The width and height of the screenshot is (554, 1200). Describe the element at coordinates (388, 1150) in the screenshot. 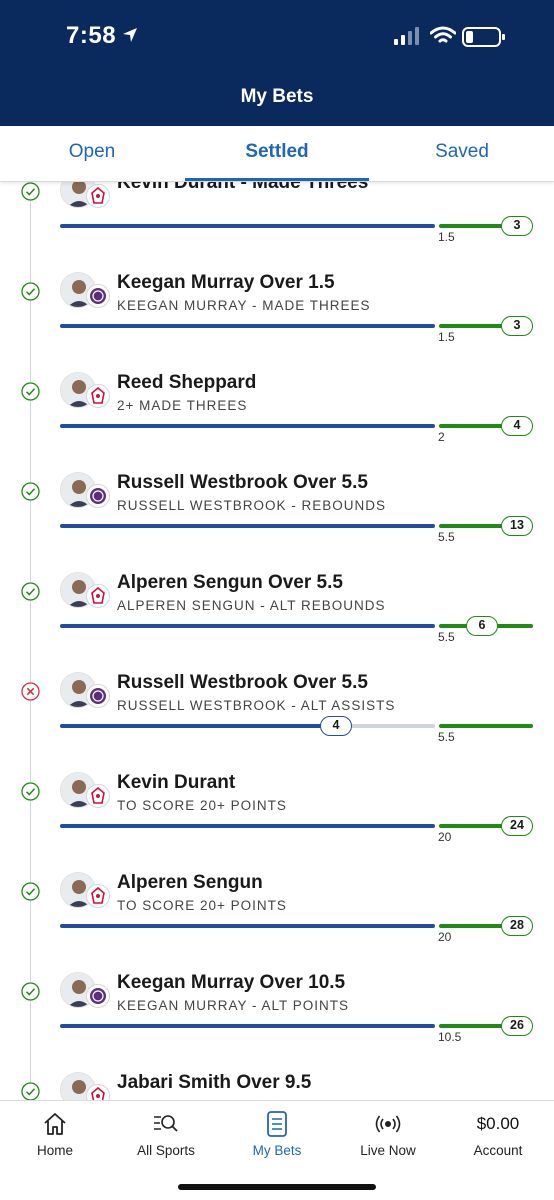

I see `nav-live-now-label: Live Now` at that location.